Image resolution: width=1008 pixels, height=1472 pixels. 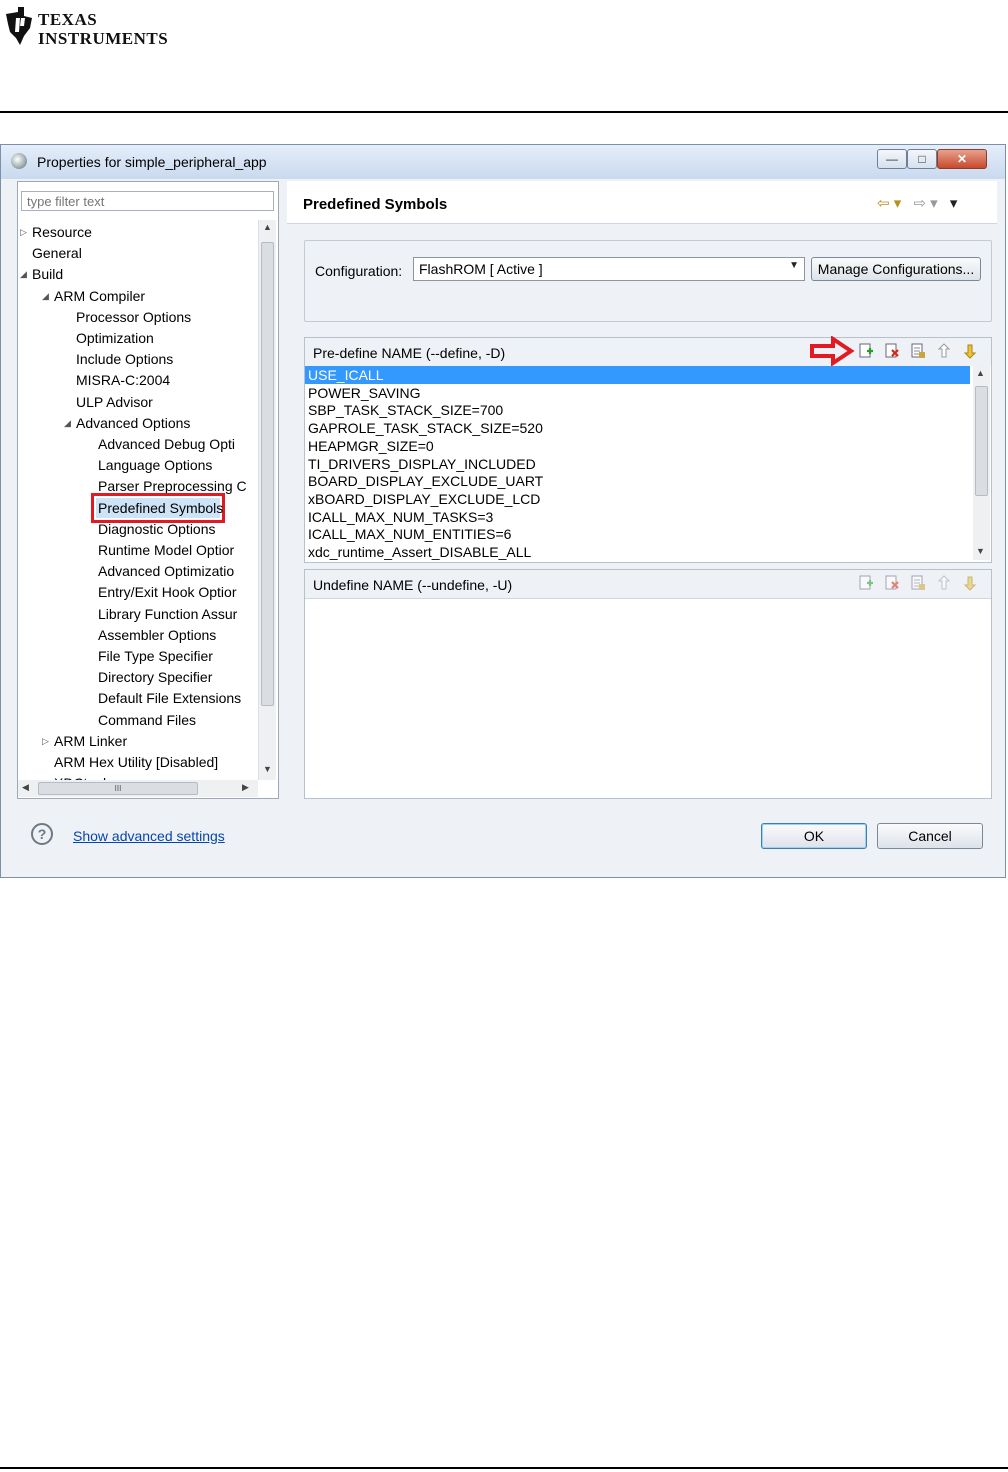 I want to click on view-menu-icon: ▾, so click(x=954, y=203).